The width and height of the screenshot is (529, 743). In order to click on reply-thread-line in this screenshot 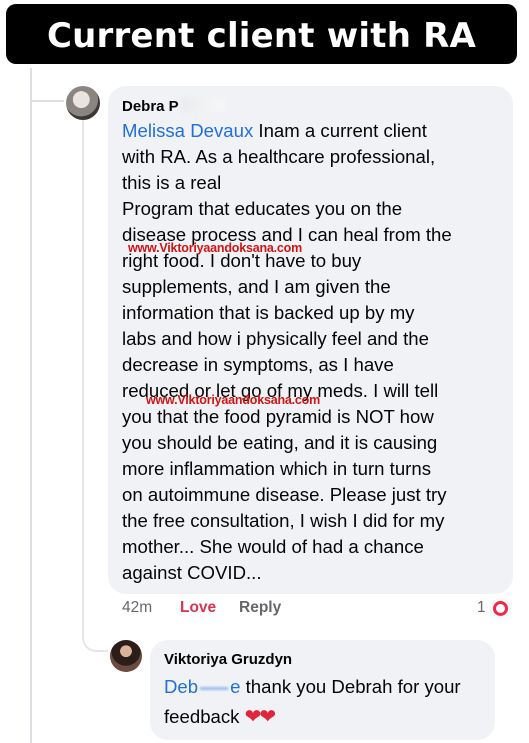, I will do `click(83, 380)`.